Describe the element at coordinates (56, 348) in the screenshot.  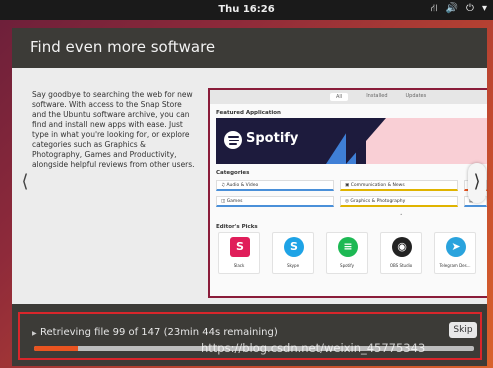
I see `progress-fill` at that location.